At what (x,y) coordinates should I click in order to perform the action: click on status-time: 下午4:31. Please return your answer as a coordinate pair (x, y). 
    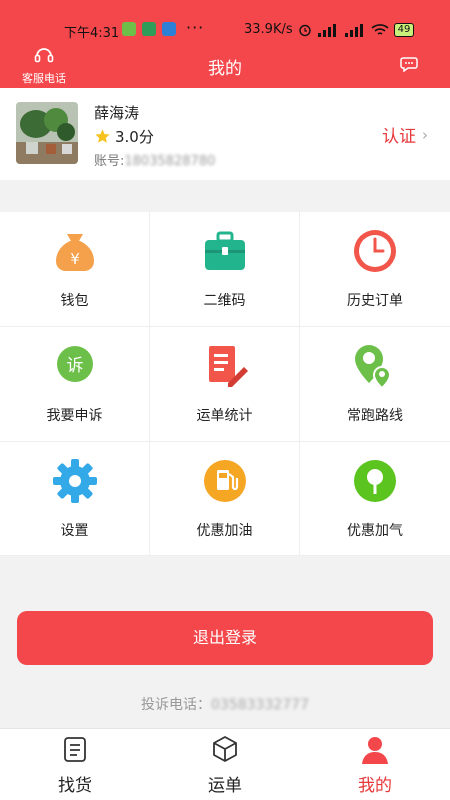
    Looking at the image, I should click on (92, 33).